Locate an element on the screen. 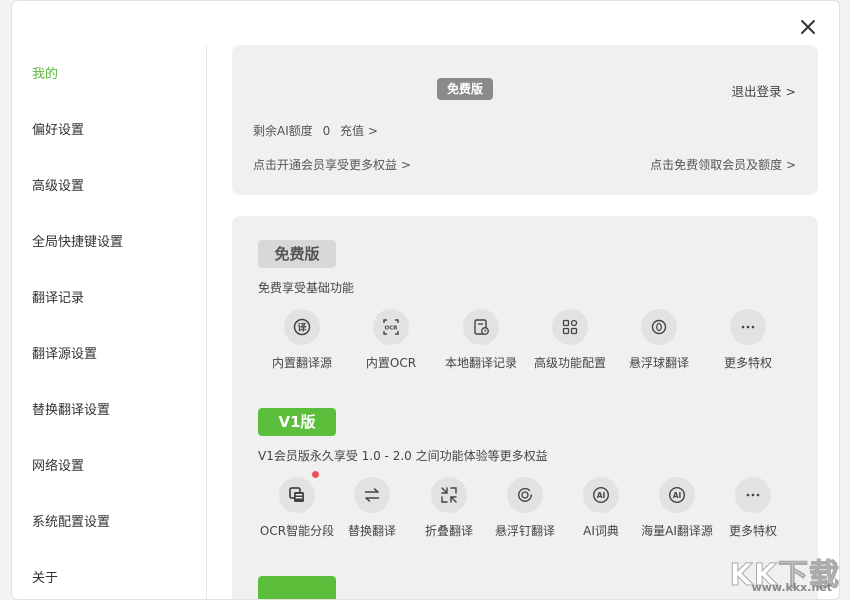 The image size is (850, 600). sidebar-item-sources: 翻译源设置 is located at coordinates (64, 355).